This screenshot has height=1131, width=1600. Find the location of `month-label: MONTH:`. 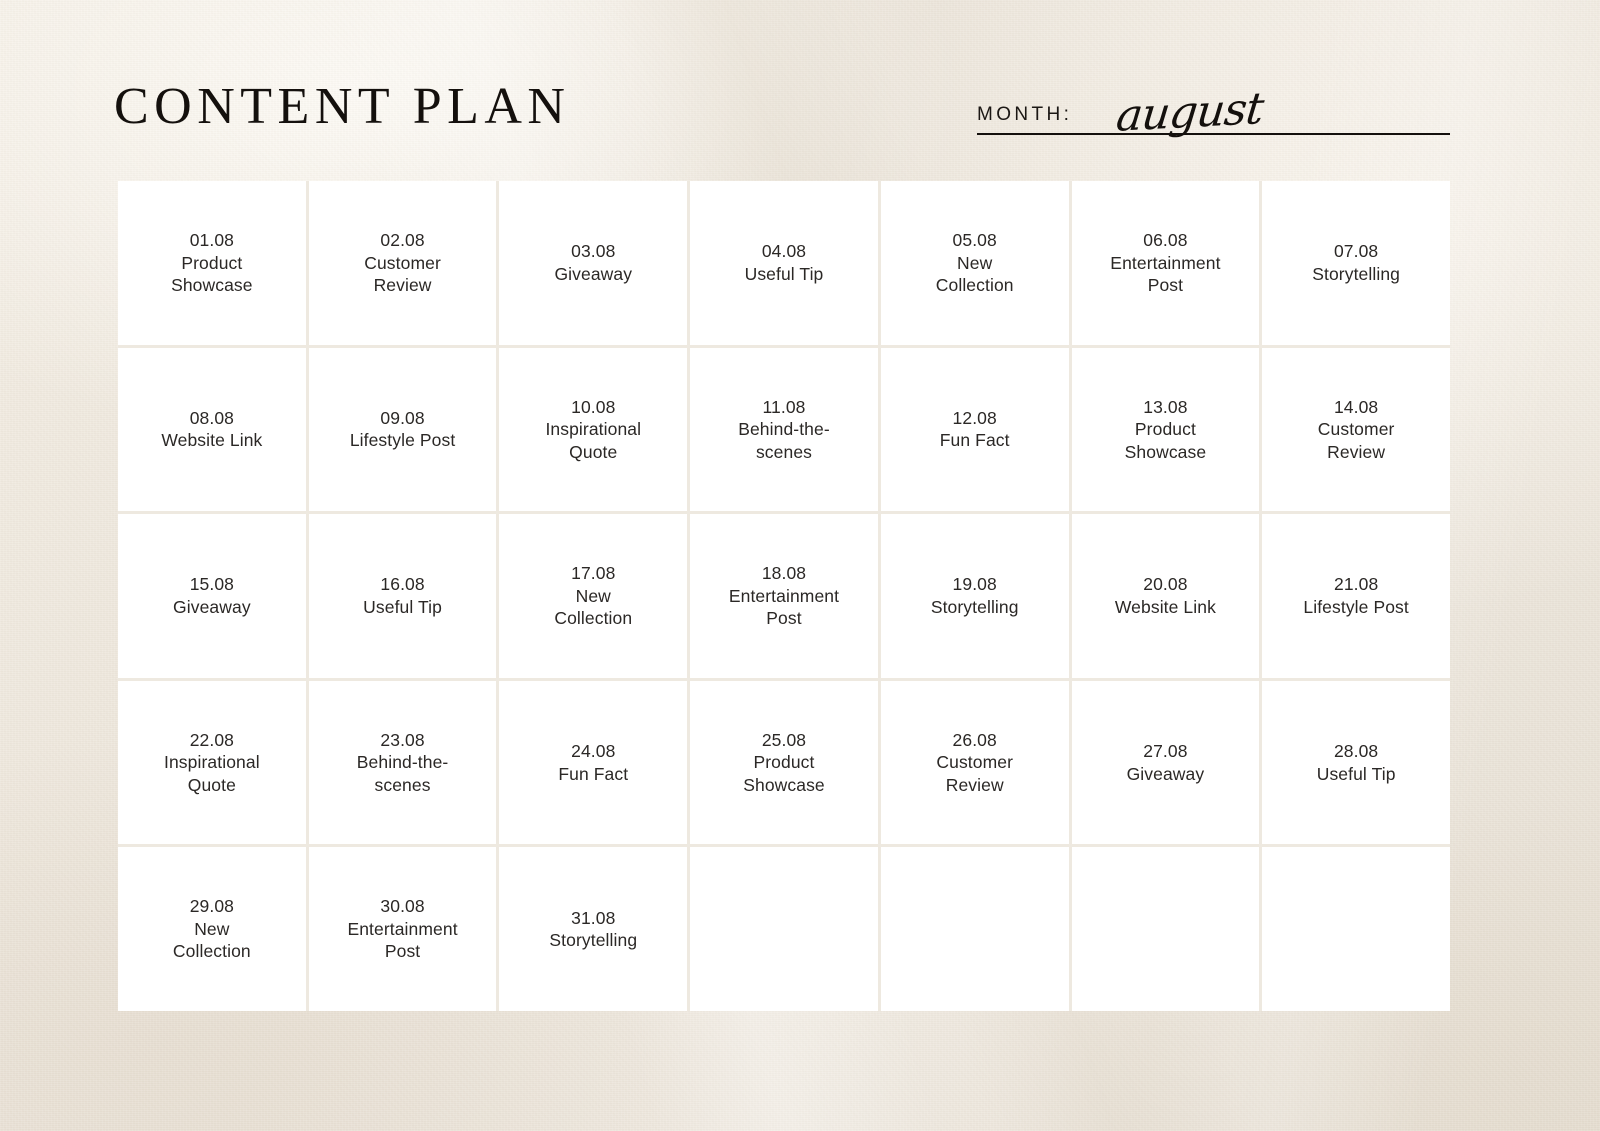

month-label: MONTH: is located at coordinates (1025, 114).